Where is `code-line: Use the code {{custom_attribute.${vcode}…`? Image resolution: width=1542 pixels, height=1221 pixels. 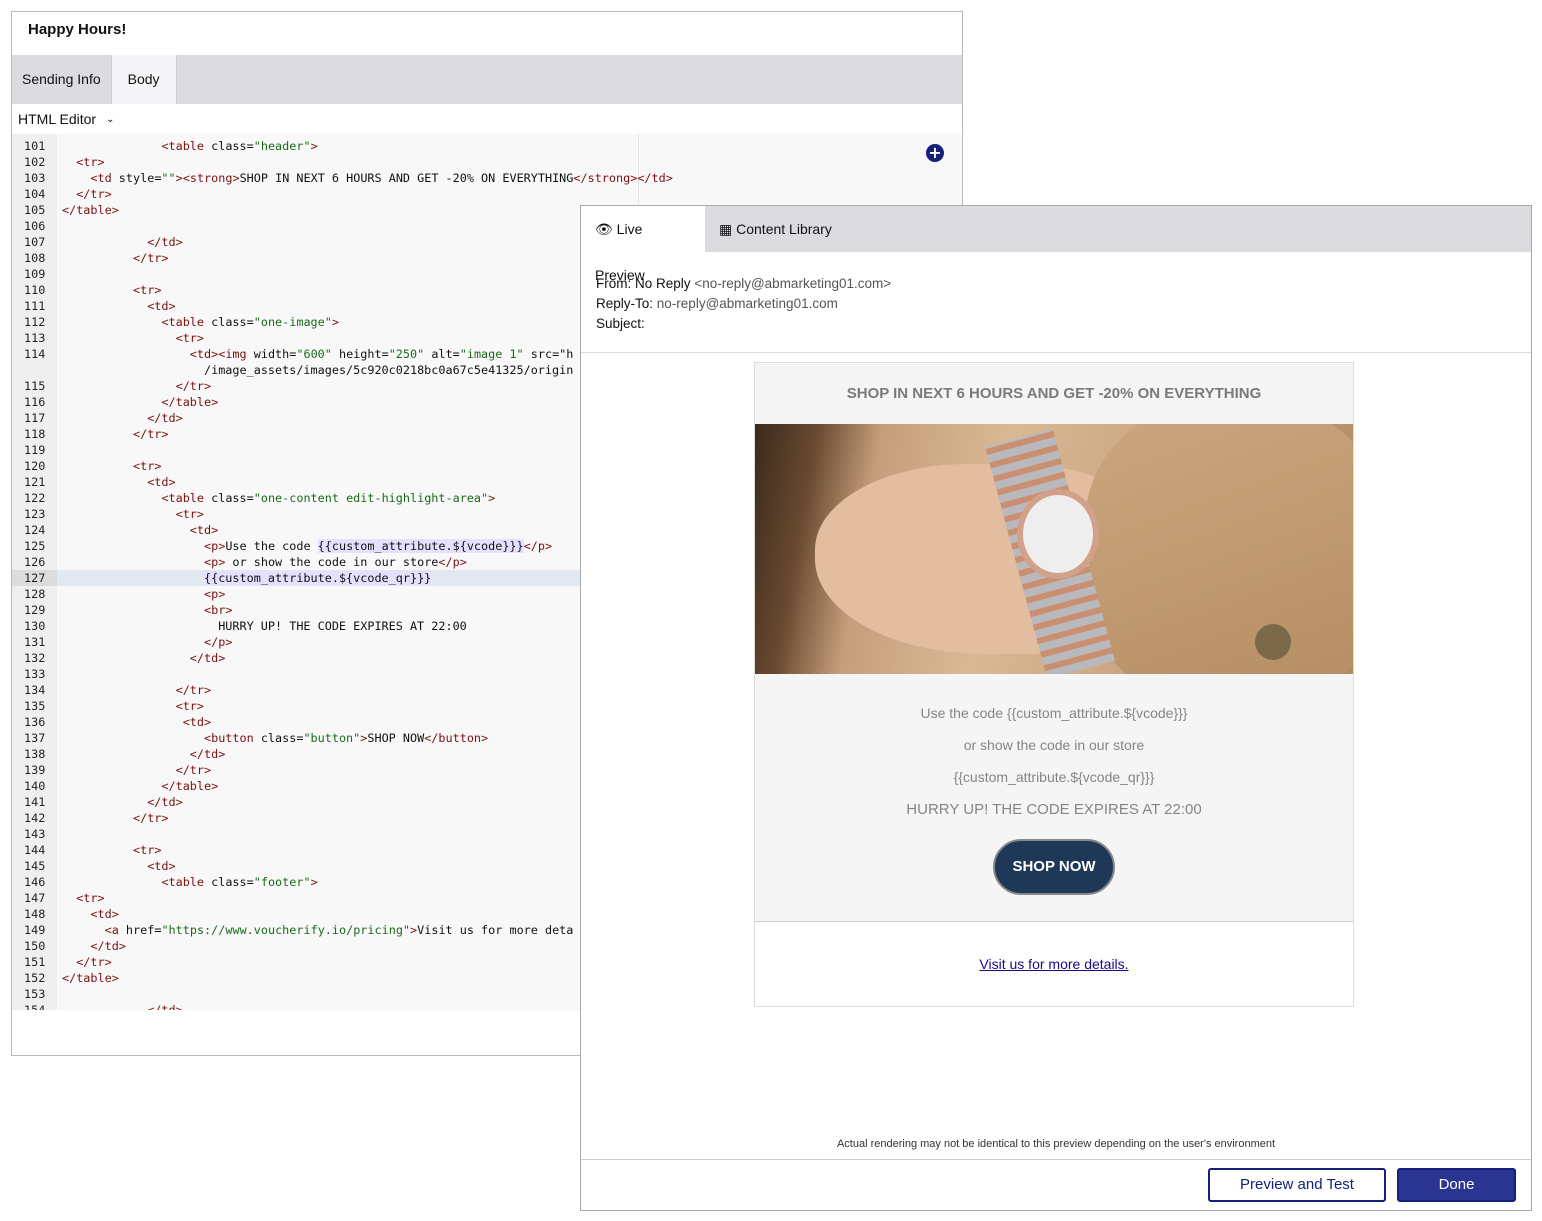
code-line: Use the code {{custom_attribute.${vcode}… is located at coordinates (1054, 713).